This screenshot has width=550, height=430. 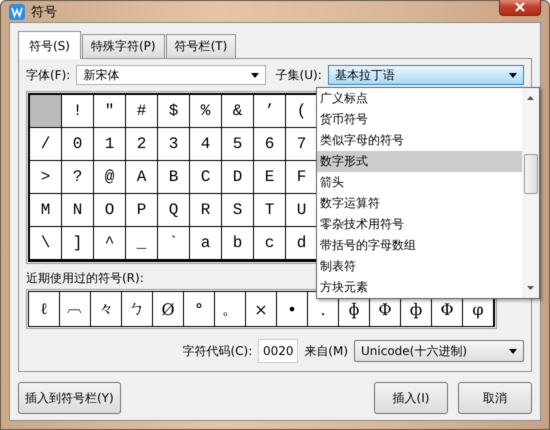 What do you see at coordinates (78, 210) in the screenshot?
I see `symbol-cell: N` at bounding box center [78, 210].